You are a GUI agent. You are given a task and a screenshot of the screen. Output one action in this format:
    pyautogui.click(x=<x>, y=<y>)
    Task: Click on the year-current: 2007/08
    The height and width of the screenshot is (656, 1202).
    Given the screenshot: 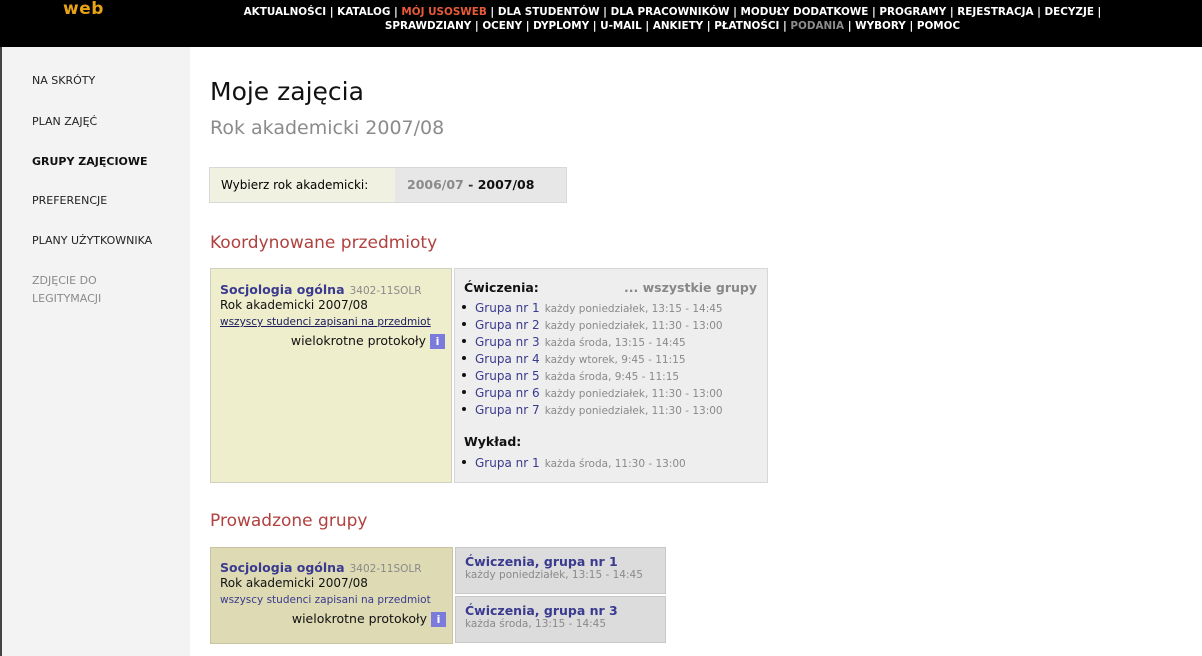 What is the action you would take?
    pyautogui.click(x=506, y=184)
    